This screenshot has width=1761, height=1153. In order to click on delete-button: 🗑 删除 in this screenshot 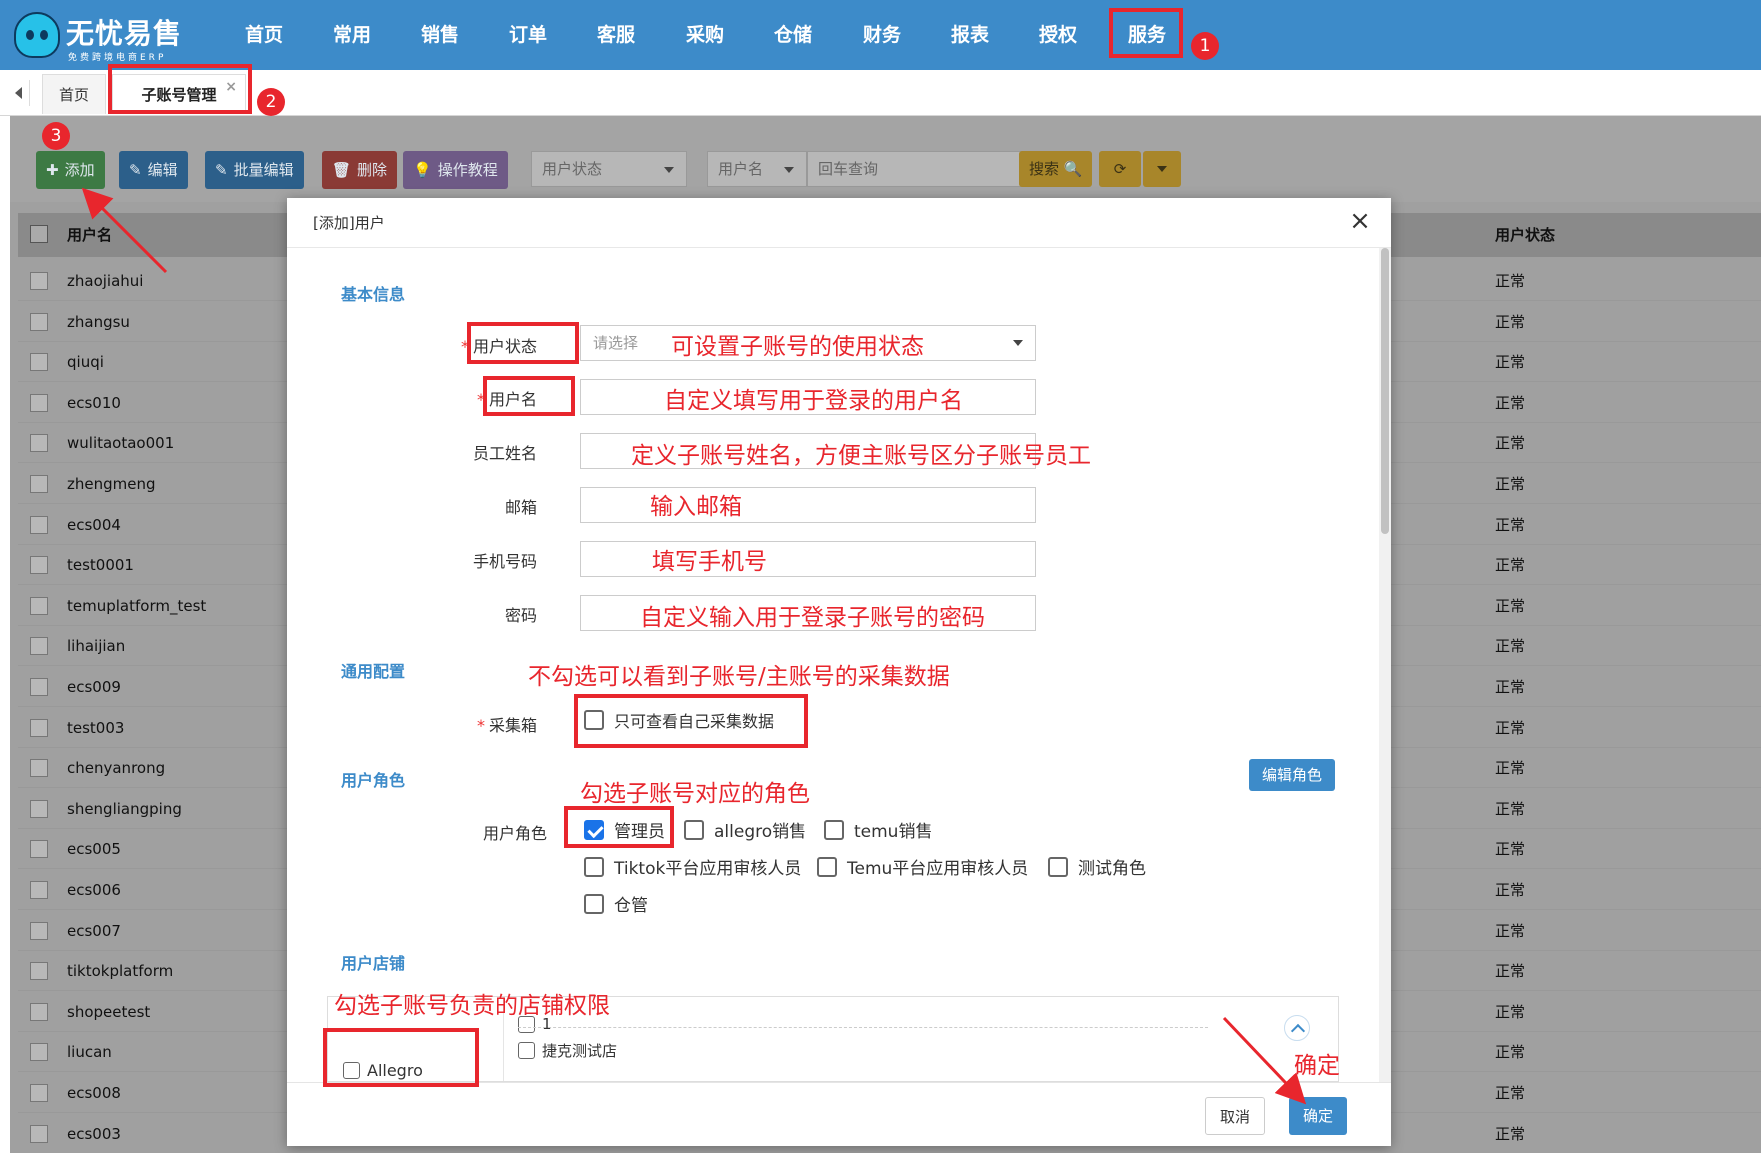, I will do `click(360, 170)`.